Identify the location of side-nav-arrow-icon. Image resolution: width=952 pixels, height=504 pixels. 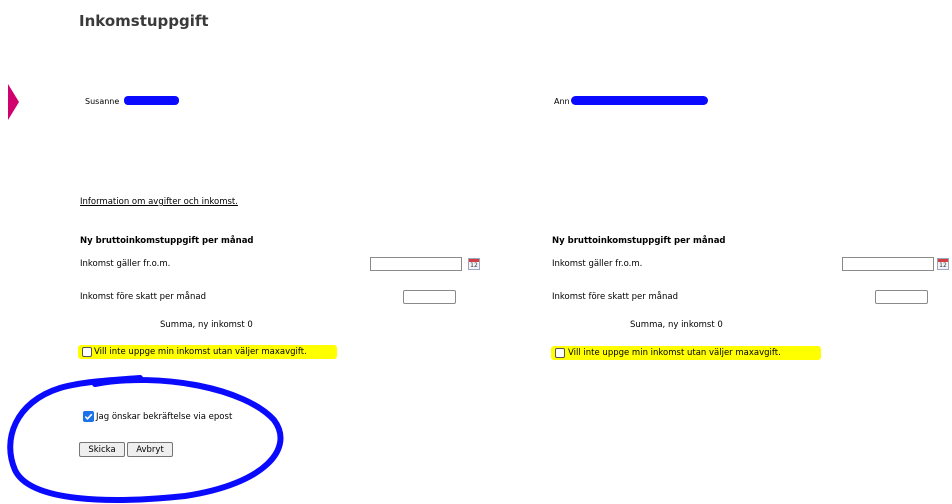
(13, 102).